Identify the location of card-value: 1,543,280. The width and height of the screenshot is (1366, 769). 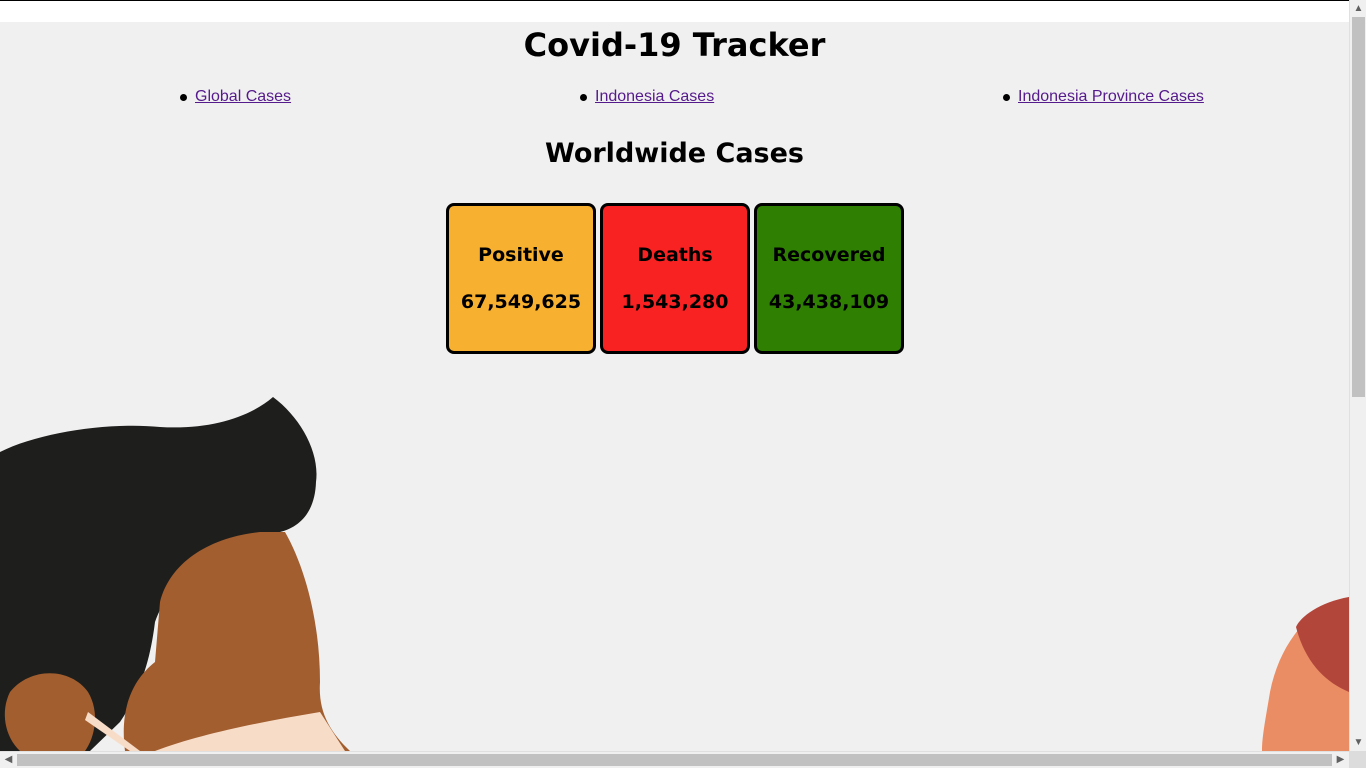
(675, 302).